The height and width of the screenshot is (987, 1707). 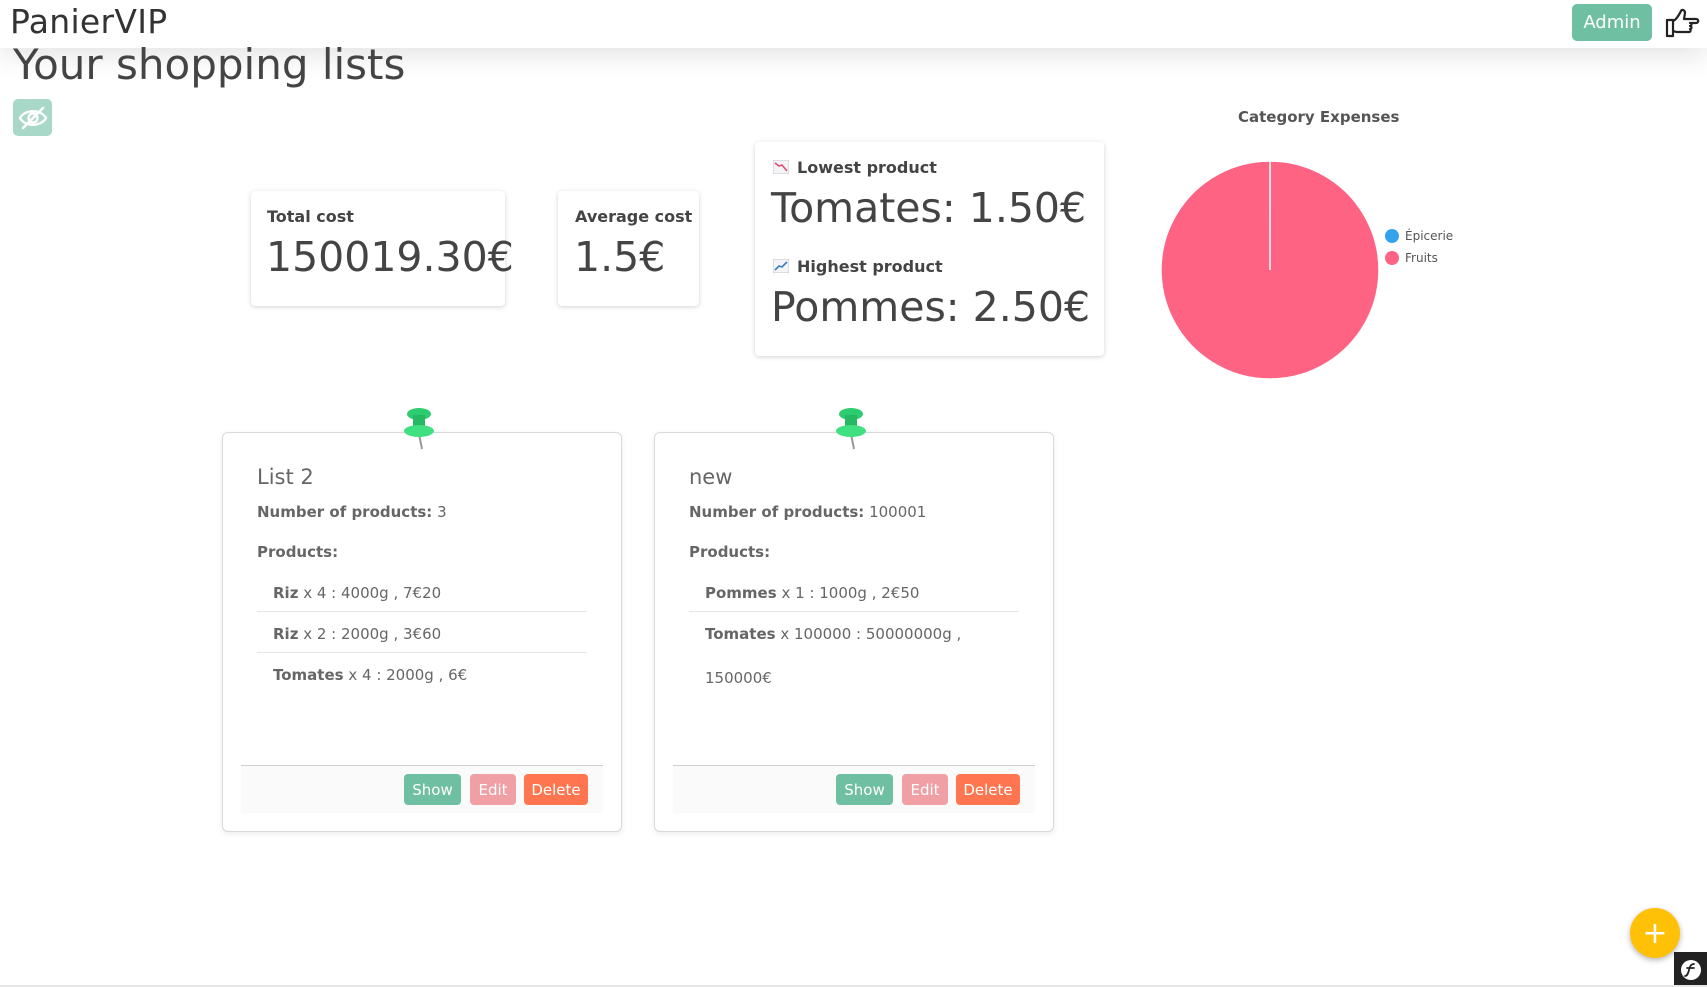 I want to click on product-count: Number of products: 3, so click(x=352, y=512).